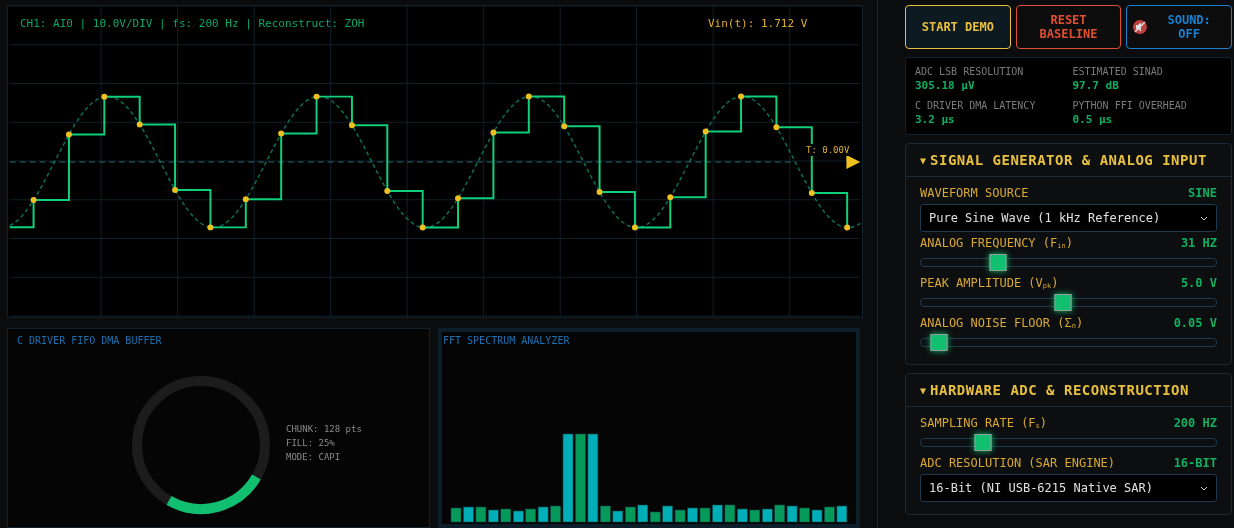 The width and height of the screenshot is (1234, 528). I want to click on control-label: ANALOG FREQUENCY (F$_{in}$), so click(996, 243).